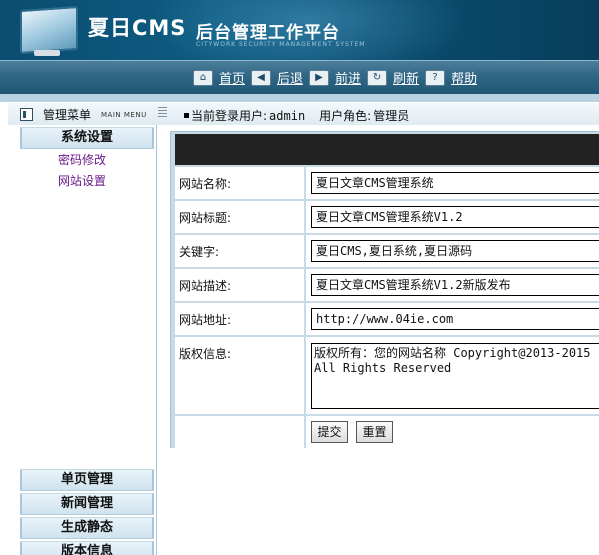 Image resolution: width=599 pixels, height=555 pixels. I want to click on sidebar-group-version: 版本信息, so click(87, 548).